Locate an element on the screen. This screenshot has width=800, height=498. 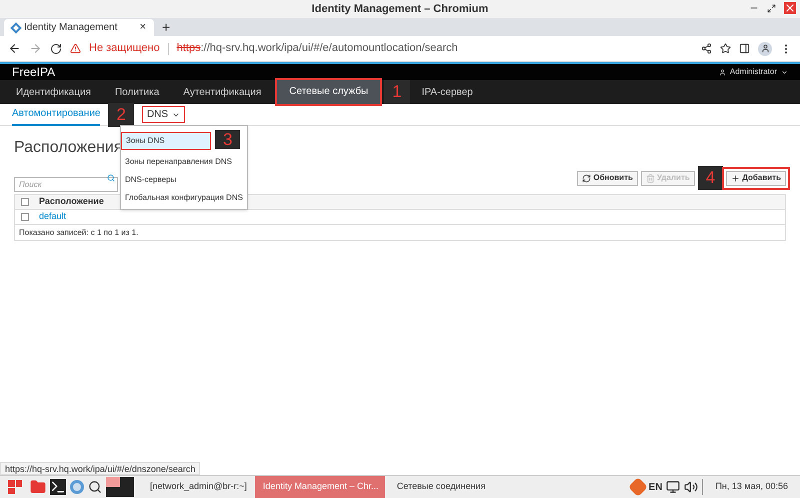
address-bar: https://hq-srv.hq.work/ipa/ui/#/e/automountlocation/search is located at coordinates (434, 48).